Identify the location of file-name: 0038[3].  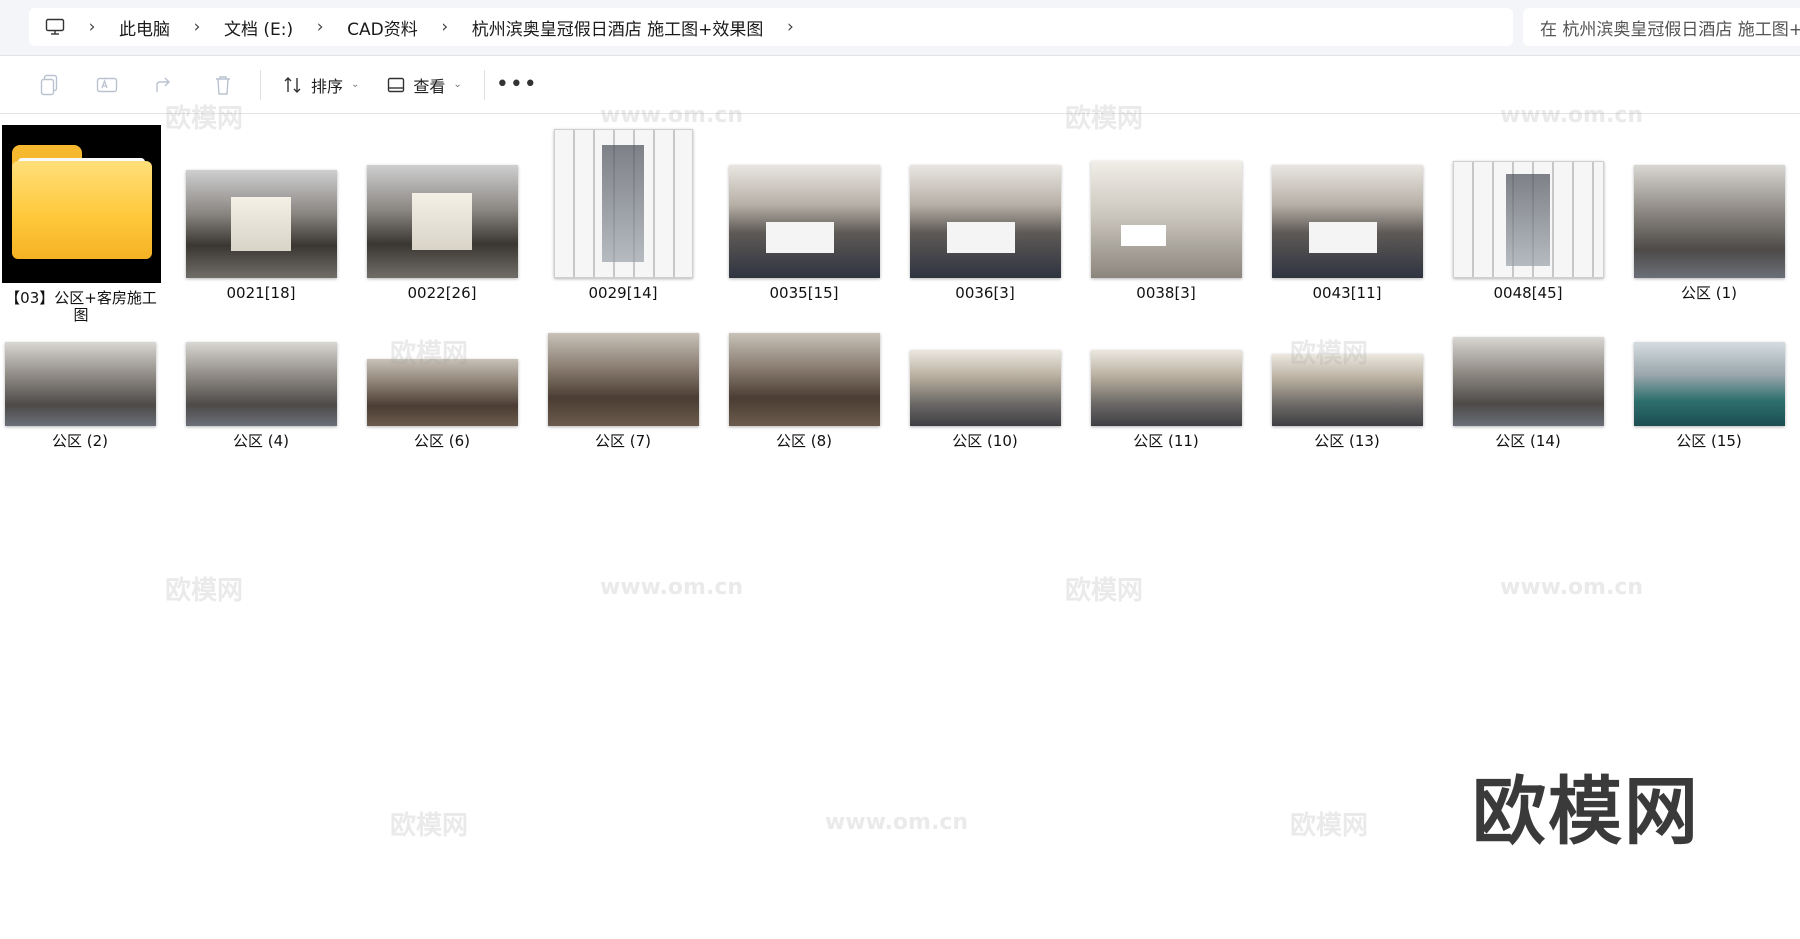
(1166, 293).